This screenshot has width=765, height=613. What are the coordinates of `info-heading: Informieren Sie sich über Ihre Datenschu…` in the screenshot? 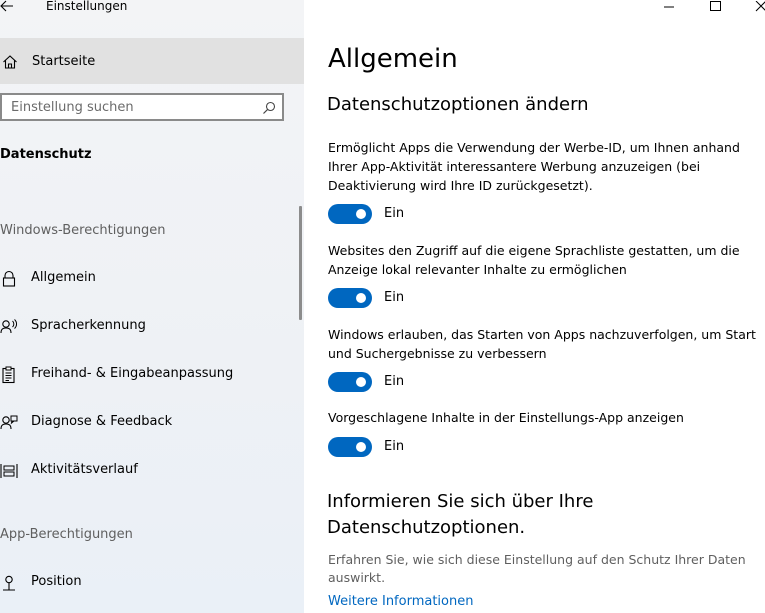 It's located at (460, 514).